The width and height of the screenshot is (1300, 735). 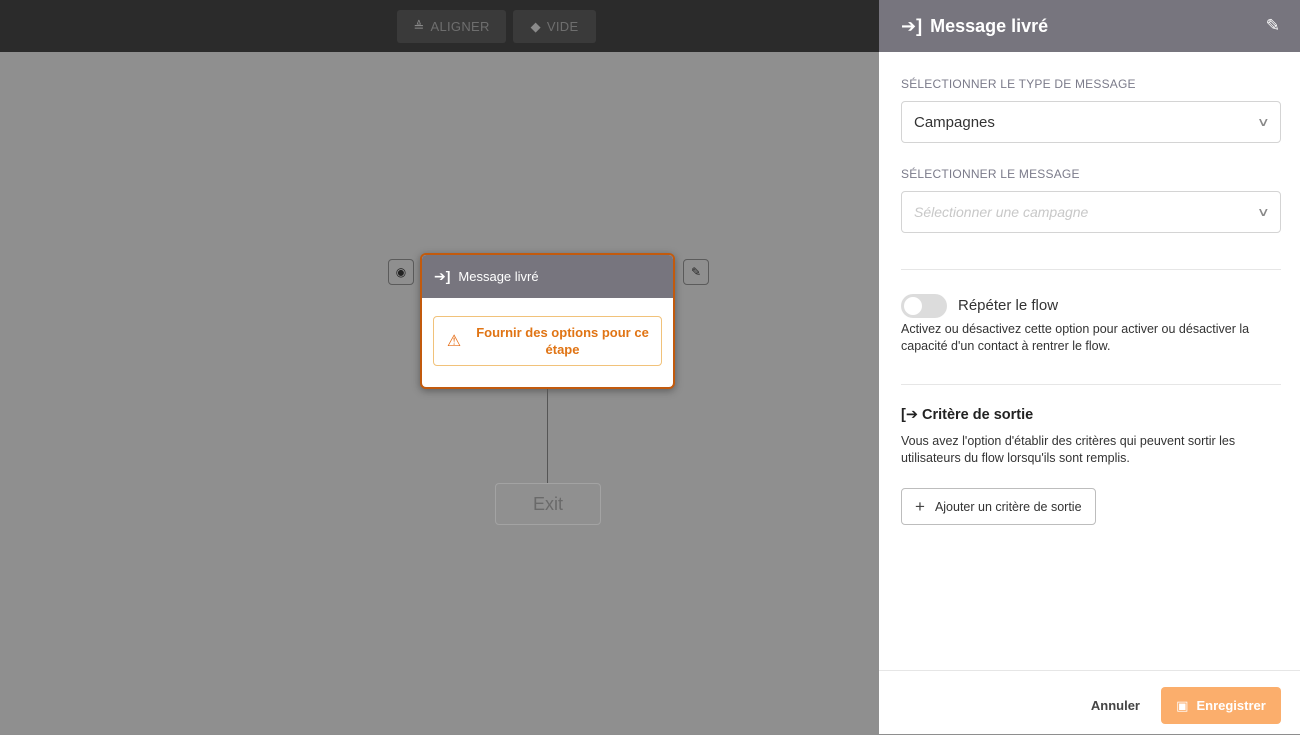 I want to click on node-header: ➔] Message livré, so click(x=547, y=276).